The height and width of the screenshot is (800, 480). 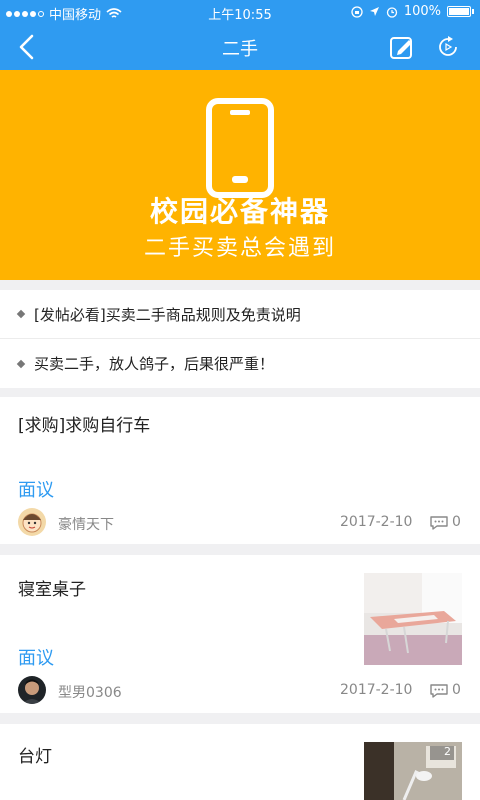 What do you see at coordinates (374, 11) in the screenshot?
I see `location-icon` at bounding box center [374, 11].